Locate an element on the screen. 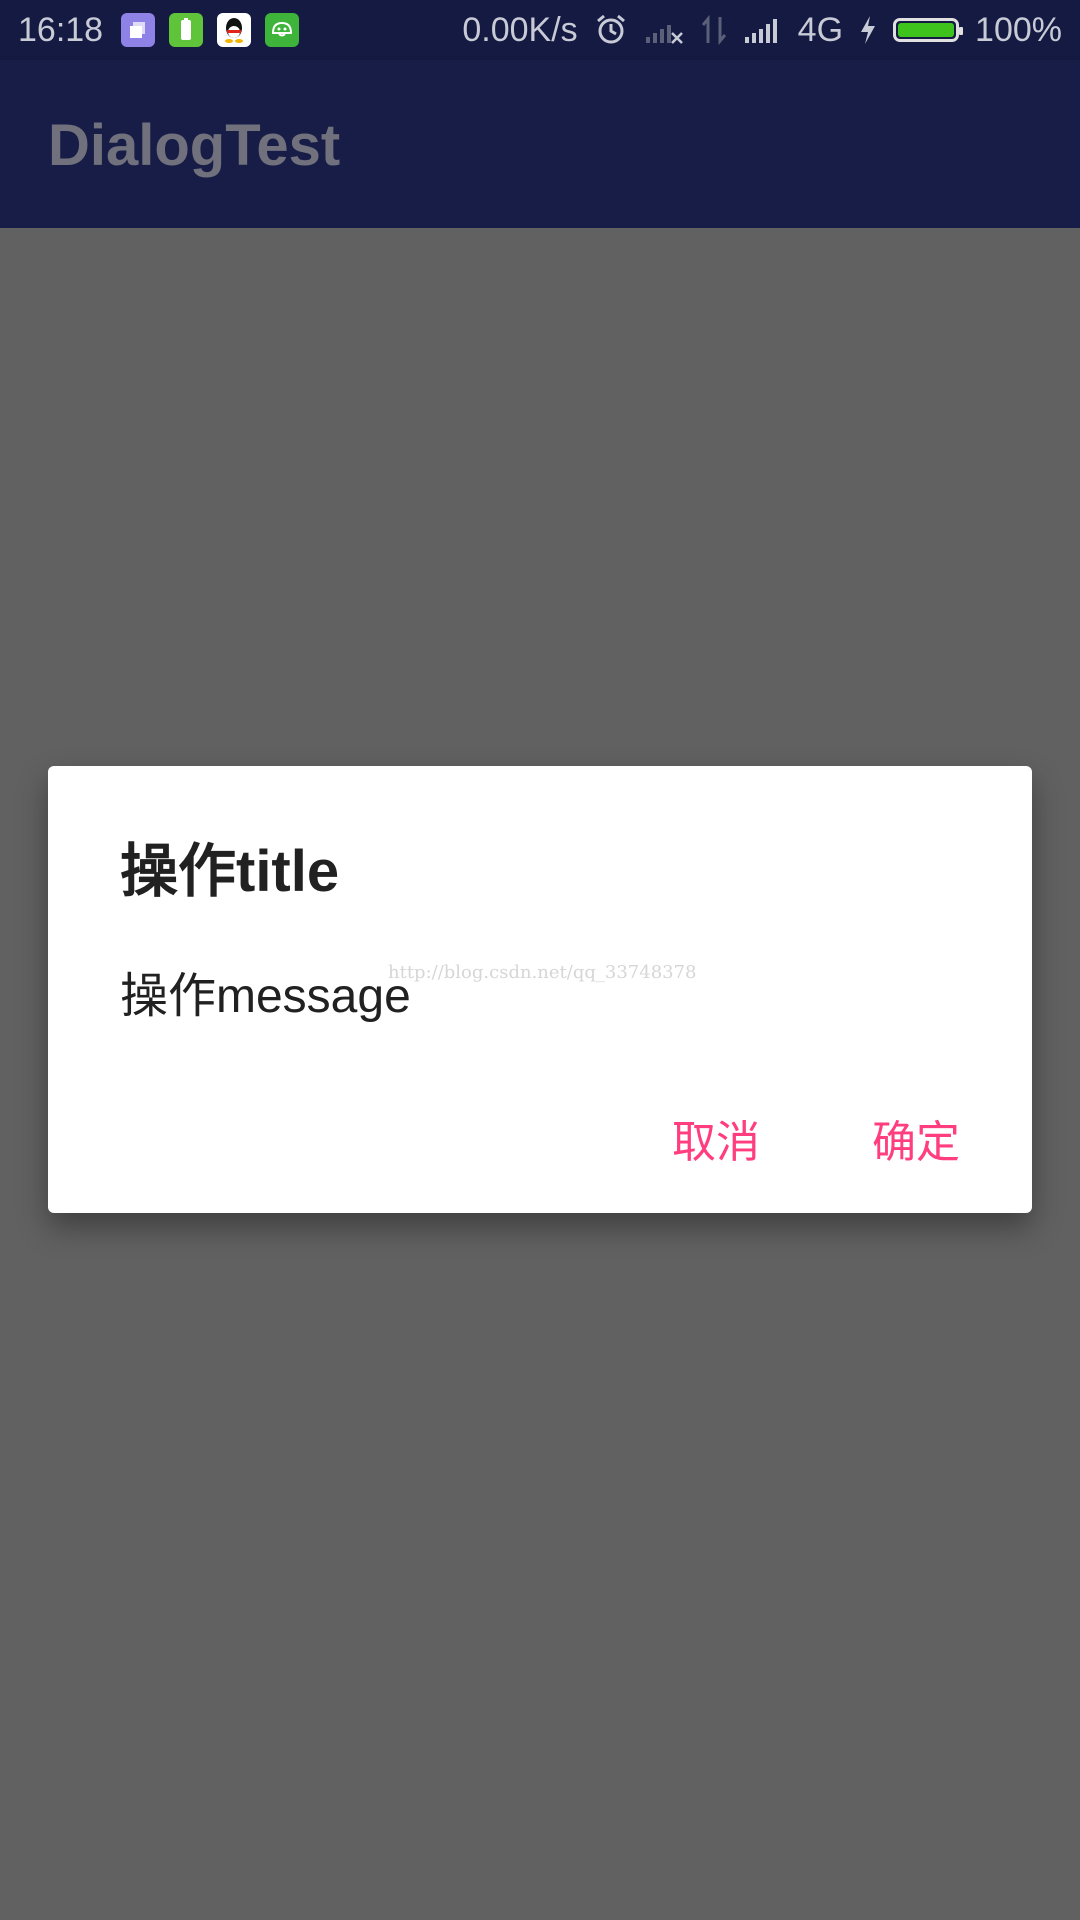 This screenshot has width=1080, height=1920. cancel-button: 取消 is located at coordinates (716, 1138).